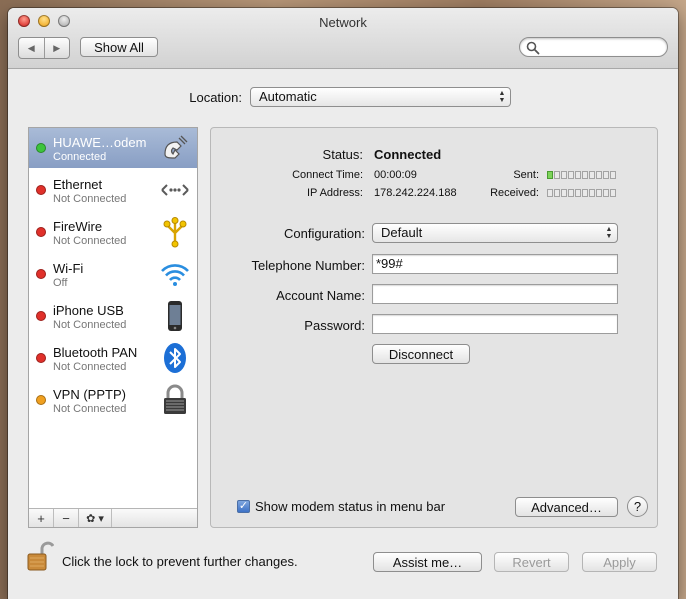  Describe the element at coordinates (324, 233) in the screenshot. I see `configuration-label: Configuration:` at that location.